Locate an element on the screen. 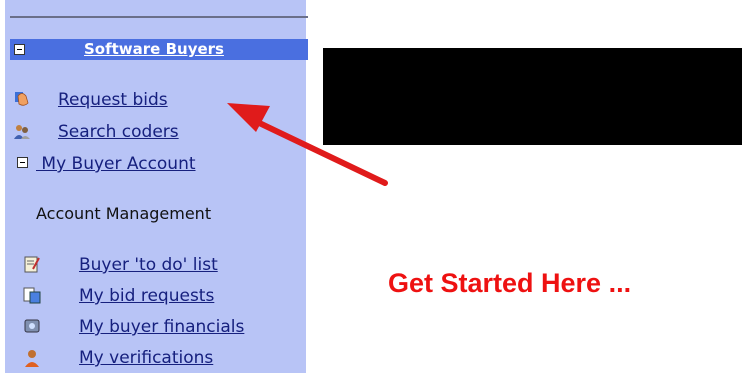 This screenshot has height=373, width=742. my-bid-requests-link: My bid requests is located at coordinates (146, 296).